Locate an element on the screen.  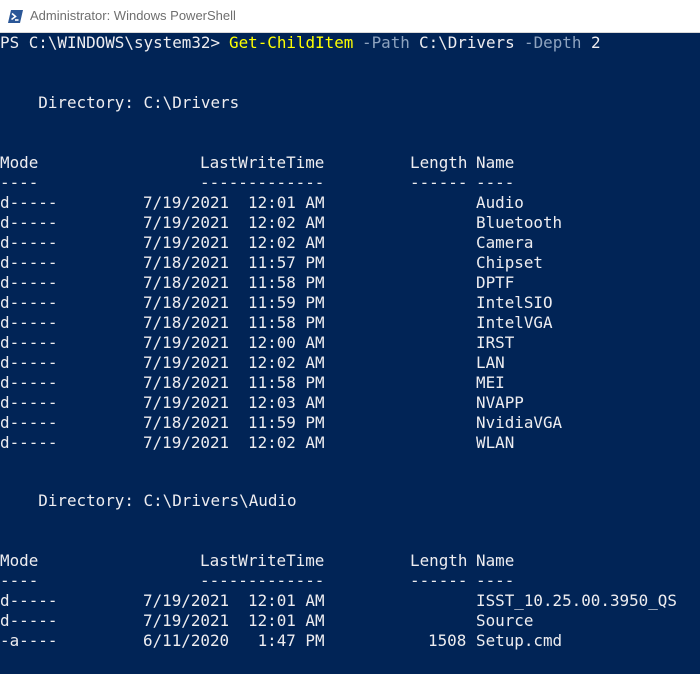
depth-parameter: -Depth is located at coordinates (553, 42).